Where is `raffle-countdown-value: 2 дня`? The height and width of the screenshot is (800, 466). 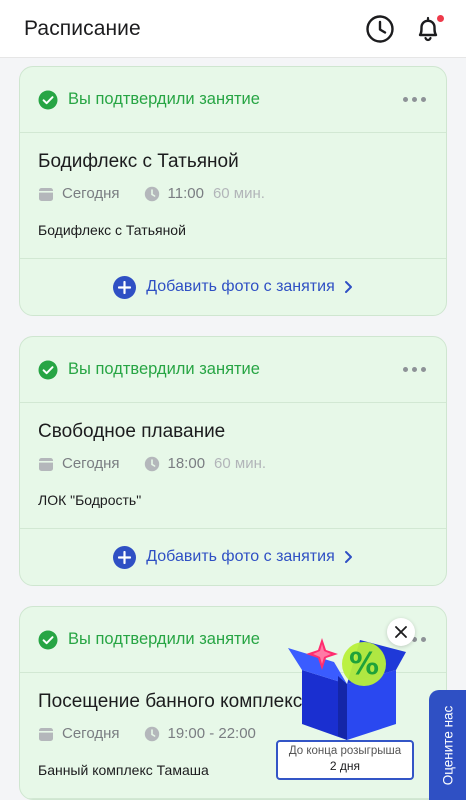 raffle-countdown-value: 2 дня is located at coordinates (345, 766).